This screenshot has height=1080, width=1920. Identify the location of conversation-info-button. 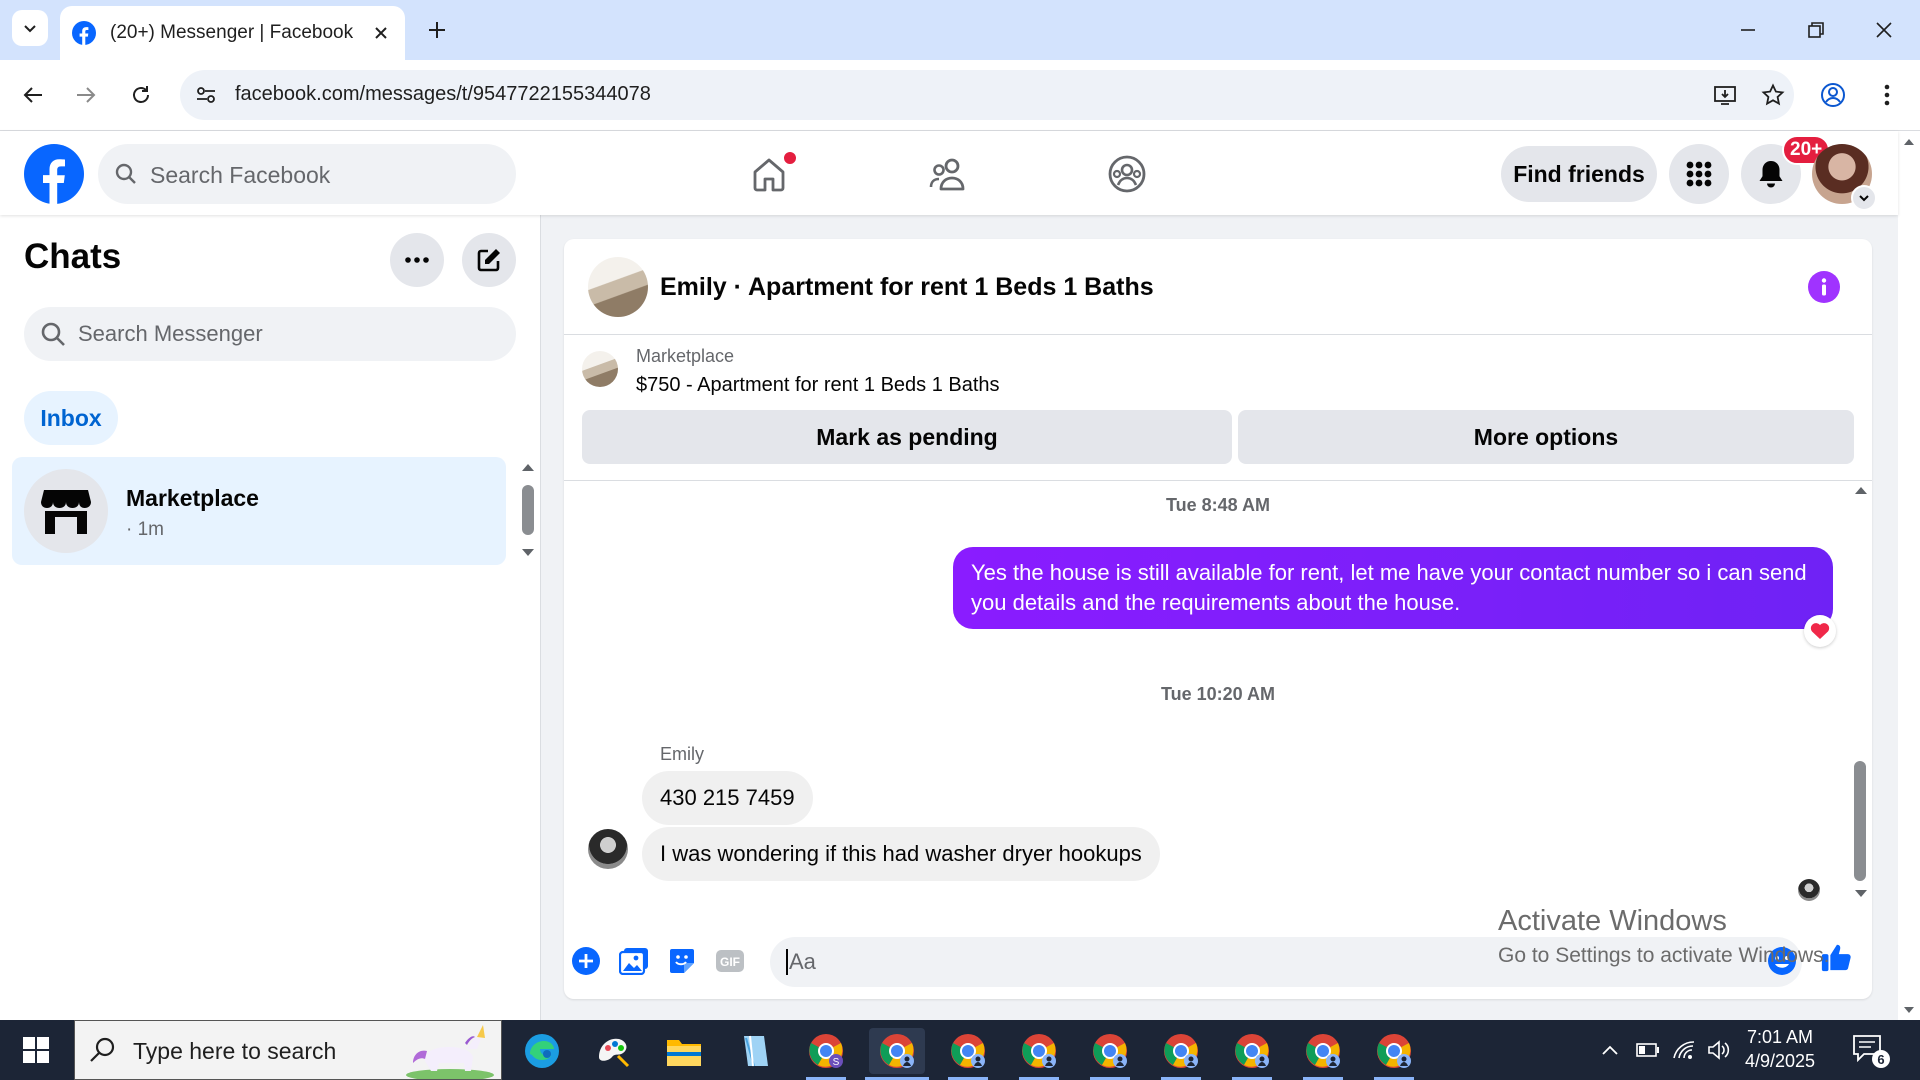
(1824, 287).